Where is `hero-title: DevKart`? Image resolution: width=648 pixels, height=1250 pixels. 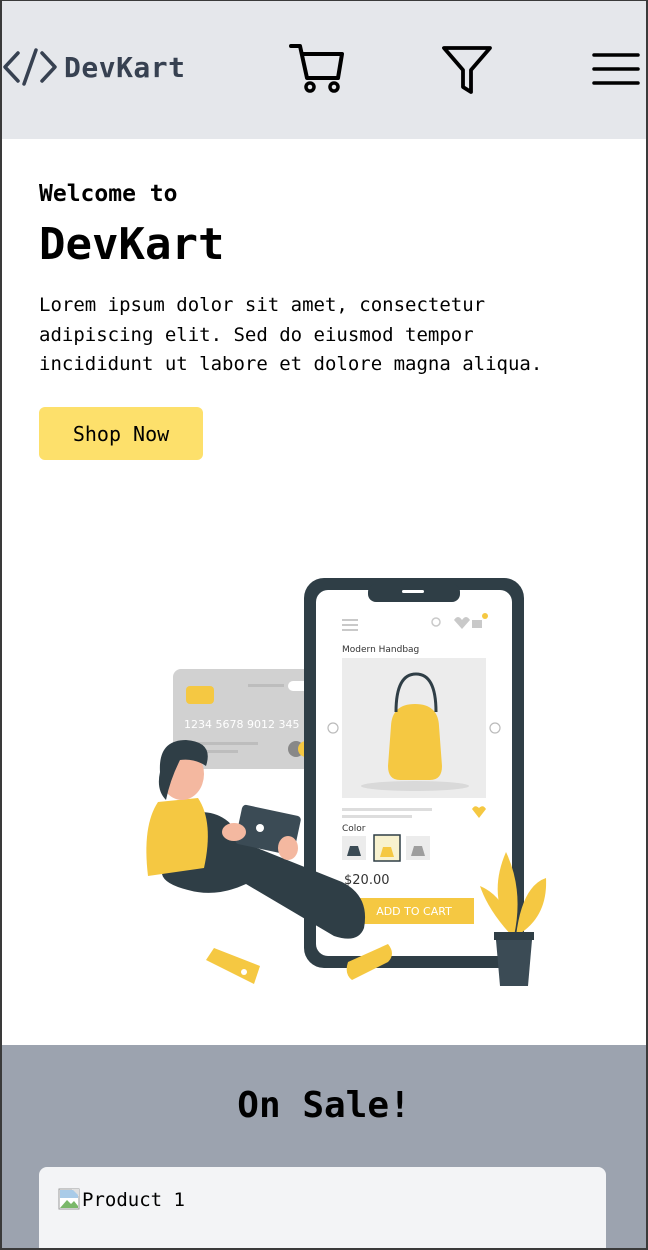
hero-title: DevKart is located at coordinates (132, 244).